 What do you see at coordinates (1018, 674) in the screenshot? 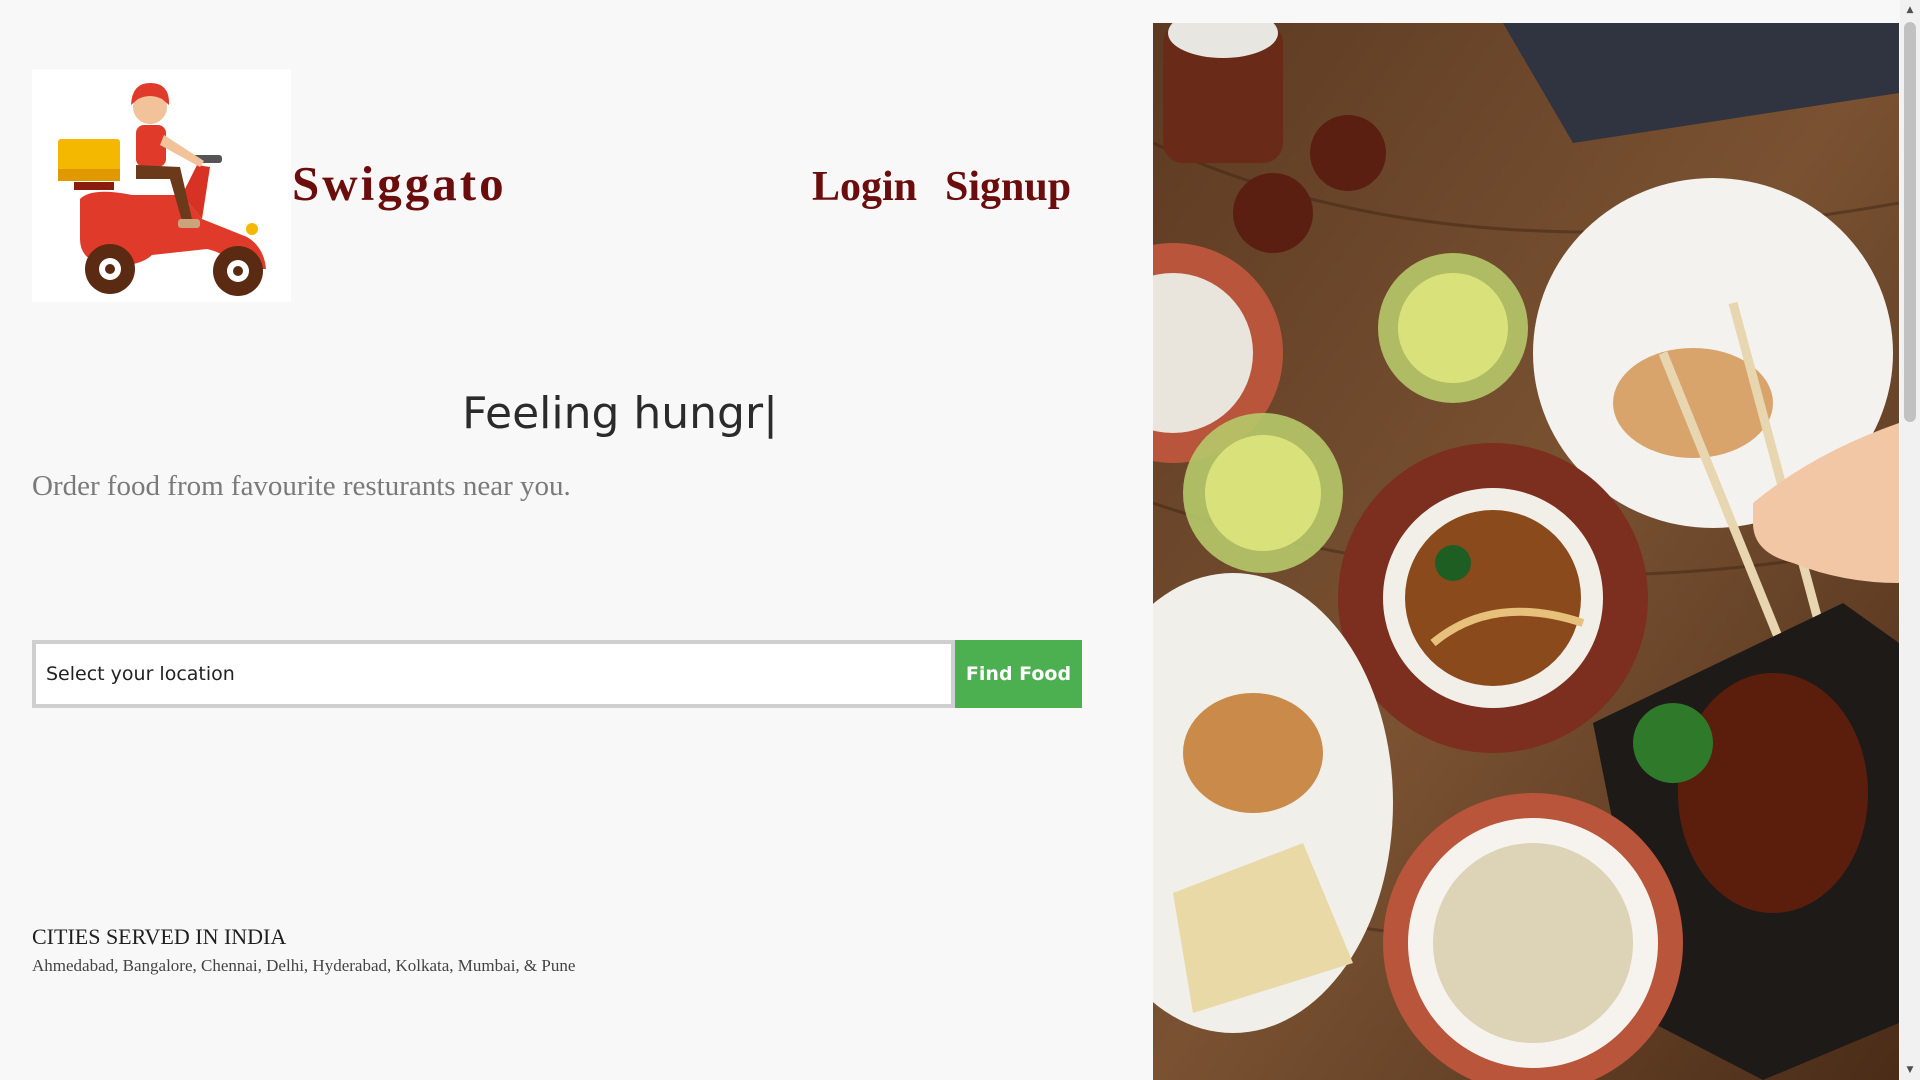
I see `find-food-button: Find Food` at bounding box center [1018, 674].